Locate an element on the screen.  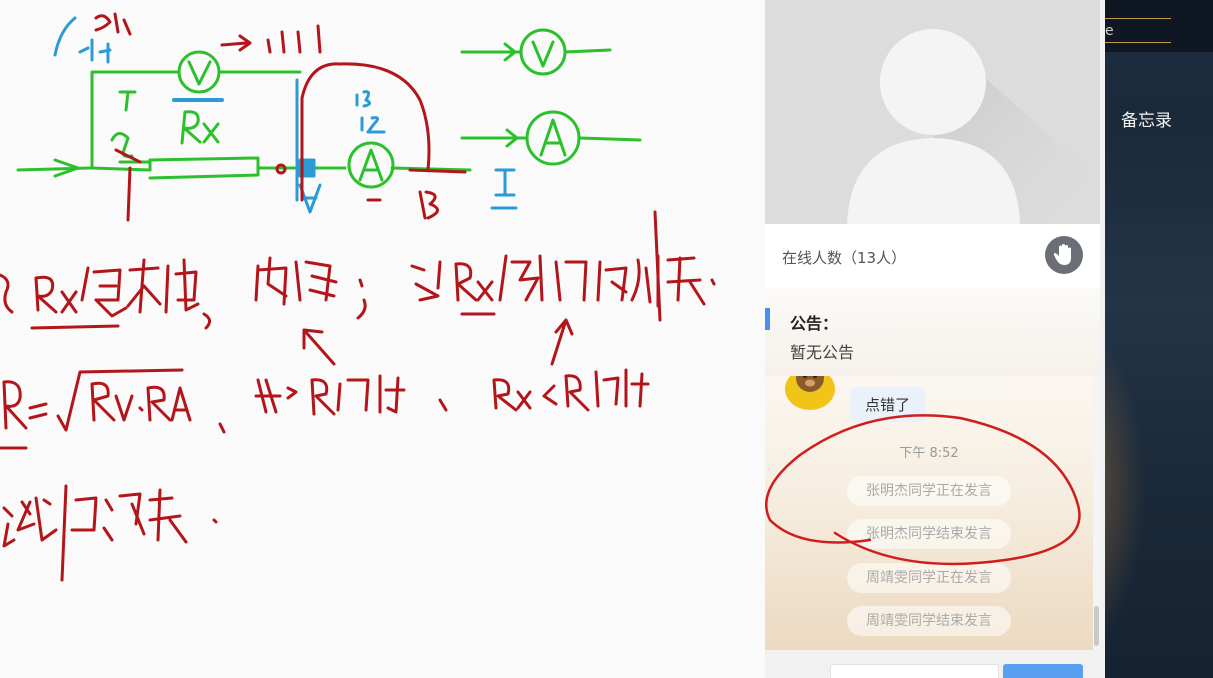
chat-input is located at coordinates (914, 671).